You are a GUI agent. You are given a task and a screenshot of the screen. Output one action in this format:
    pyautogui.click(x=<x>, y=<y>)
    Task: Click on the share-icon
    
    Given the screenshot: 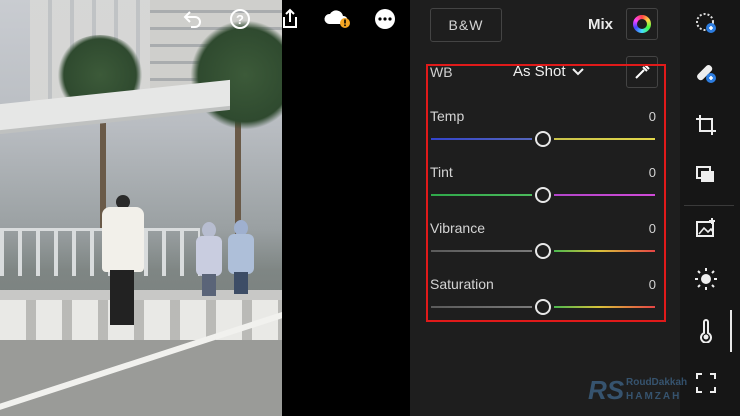 What is the action you would take?
    pyautogui.click(x=290, y=19)
    